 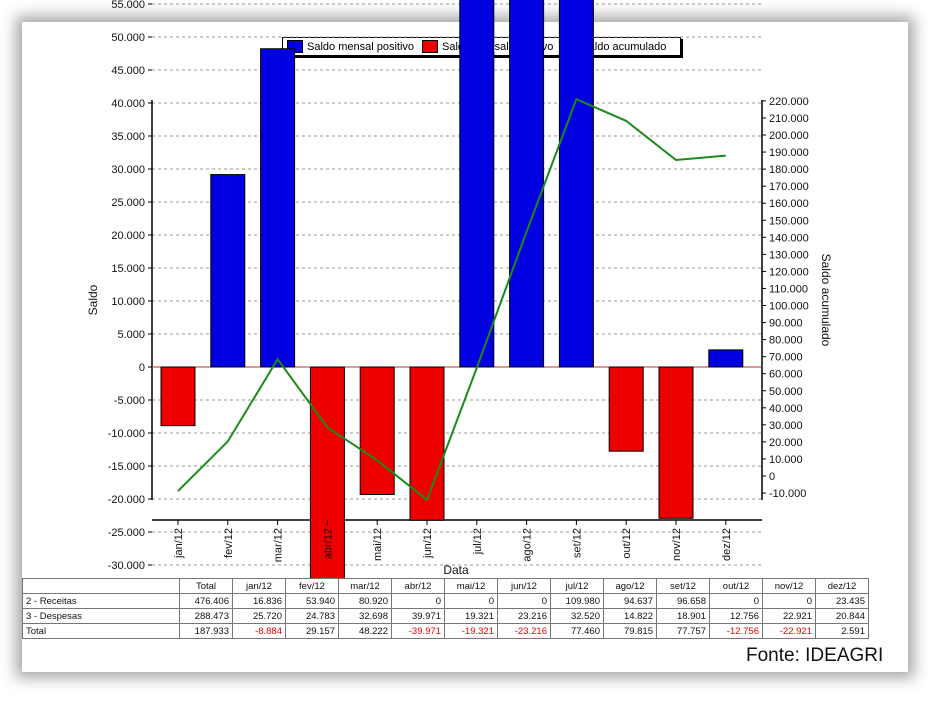 What do you see at coordinates (128, 5) in the screenshot?
I see `y-tick-label: 55.000` at bounding box center [128, 5].